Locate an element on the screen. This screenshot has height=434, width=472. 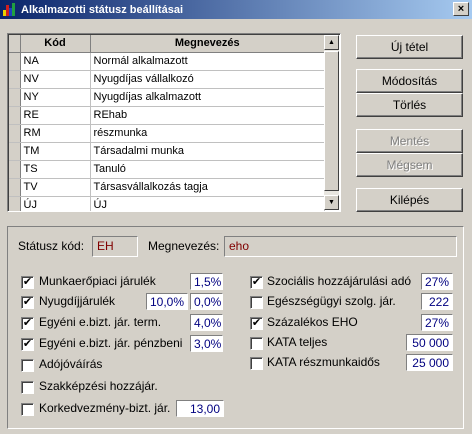
health-insurance-cash-label: Egyéni e.bizt. jár. pénzbeni is located at coordinates (111, 343).